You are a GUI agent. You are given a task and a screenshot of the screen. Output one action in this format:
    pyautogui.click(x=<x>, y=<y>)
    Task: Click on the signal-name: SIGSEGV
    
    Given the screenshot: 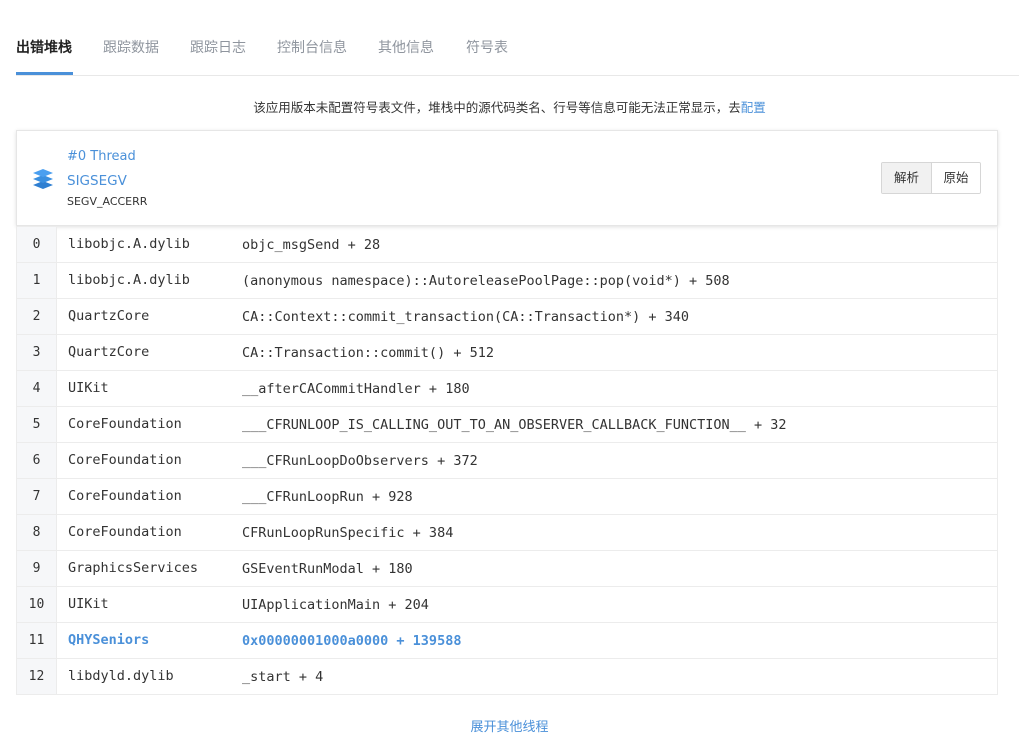 What is the action you would take?
    pyautogui.click(x=97, y=181)
    